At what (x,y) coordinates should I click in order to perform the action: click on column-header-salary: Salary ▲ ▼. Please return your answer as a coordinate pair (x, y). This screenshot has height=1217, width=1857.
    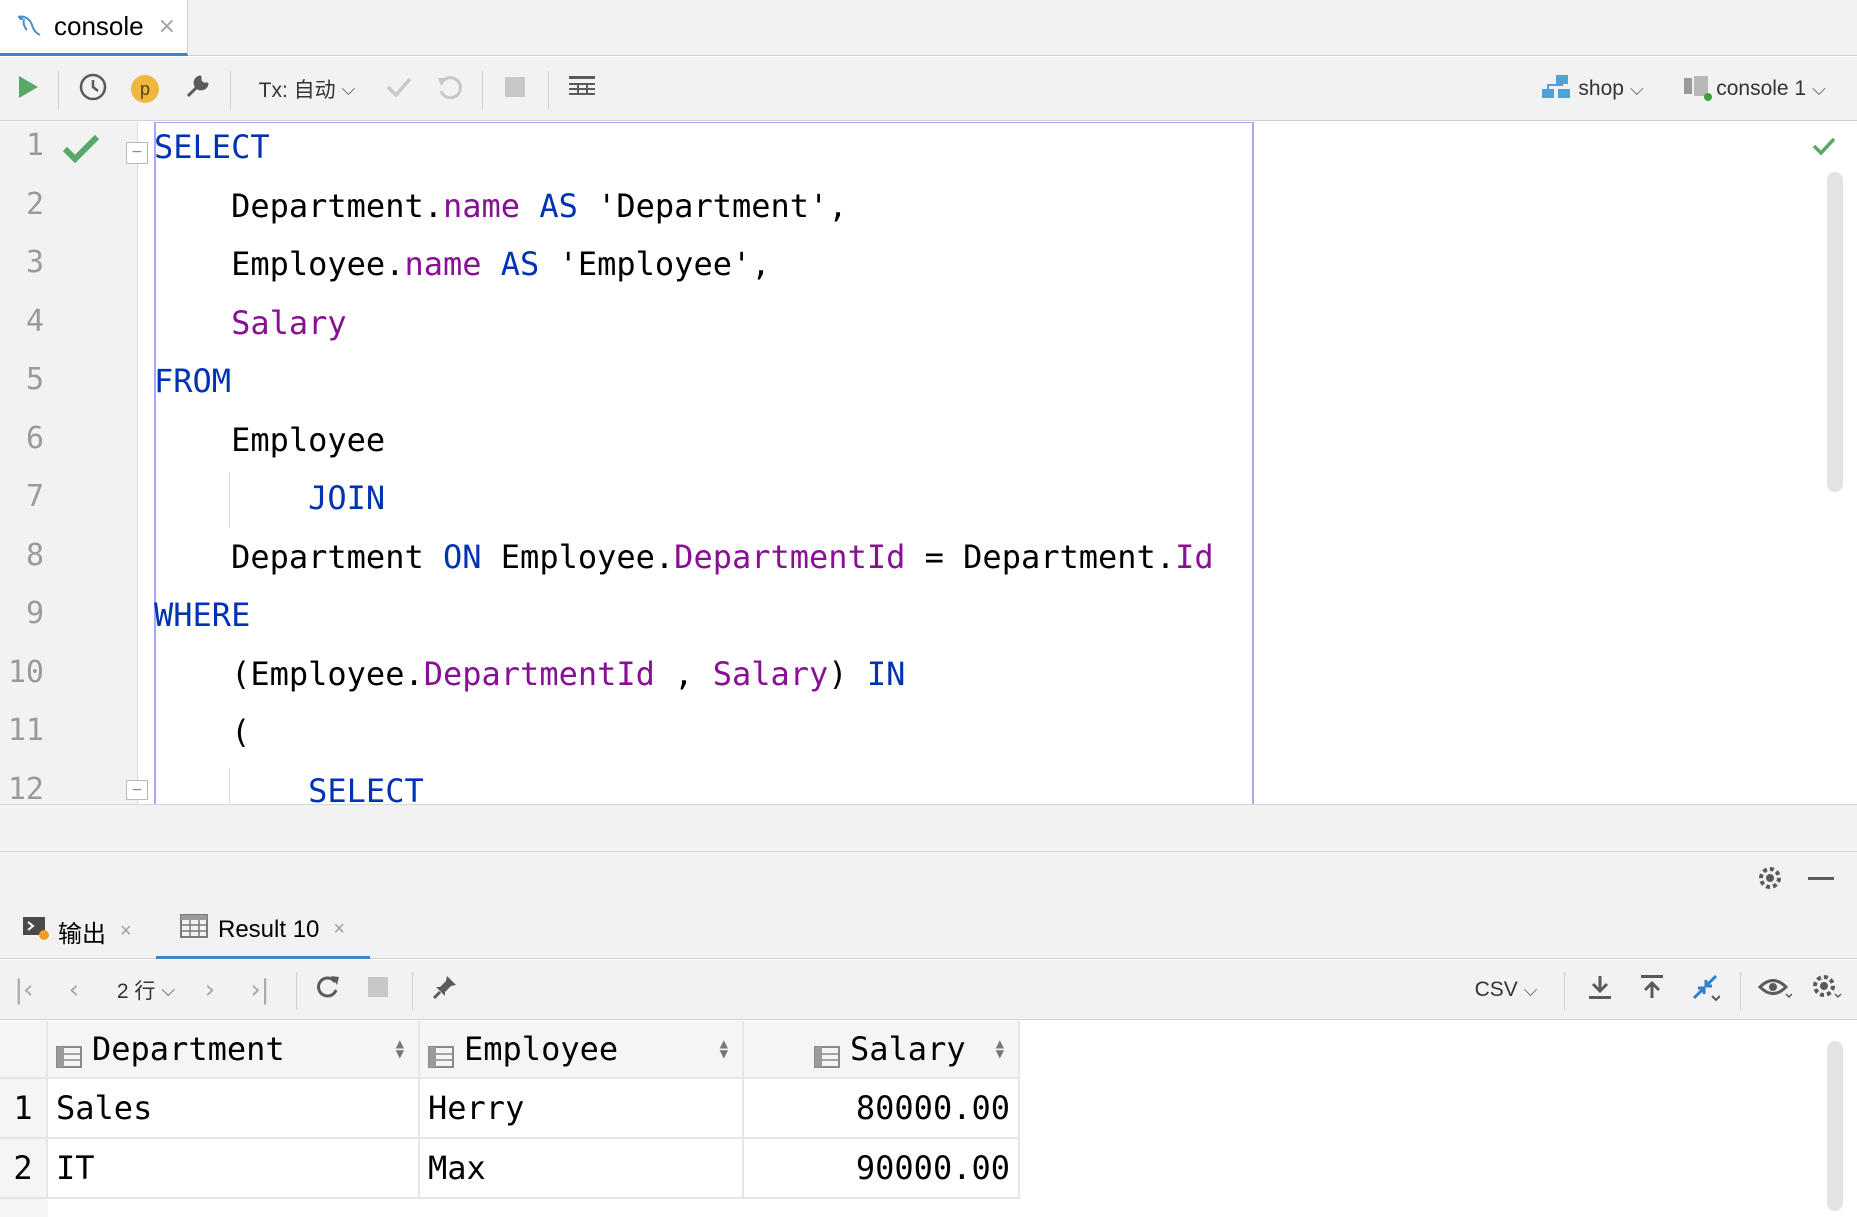
    Looking at the image, I should click on (882, 1050).